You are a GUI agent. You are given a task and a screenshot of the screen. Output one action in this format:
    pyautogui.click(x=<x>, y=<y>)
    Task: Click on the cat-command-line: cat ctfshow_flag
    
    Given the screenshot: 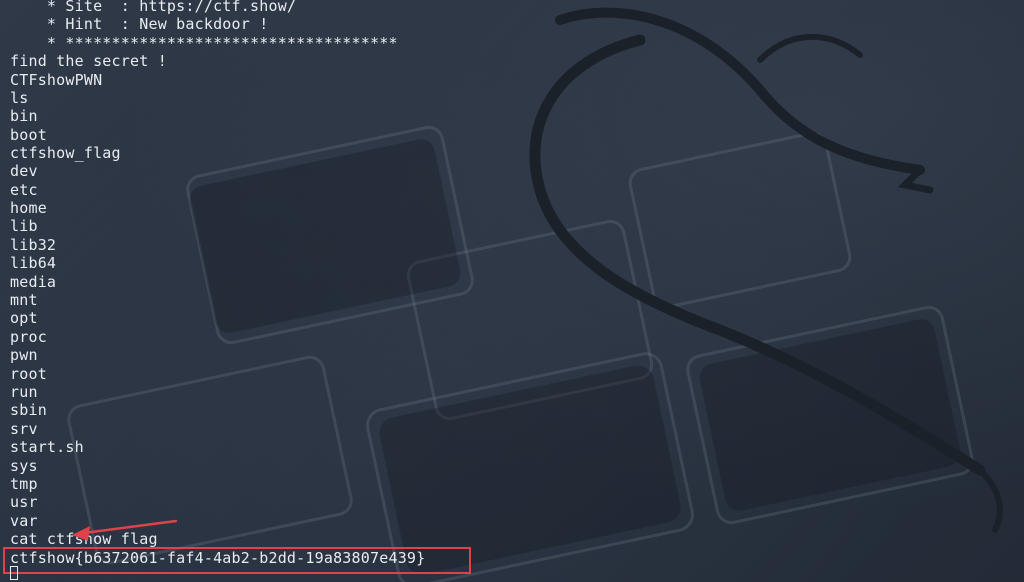 What is the action you would take?
    pyautogui.click(x=84, y=539)
    